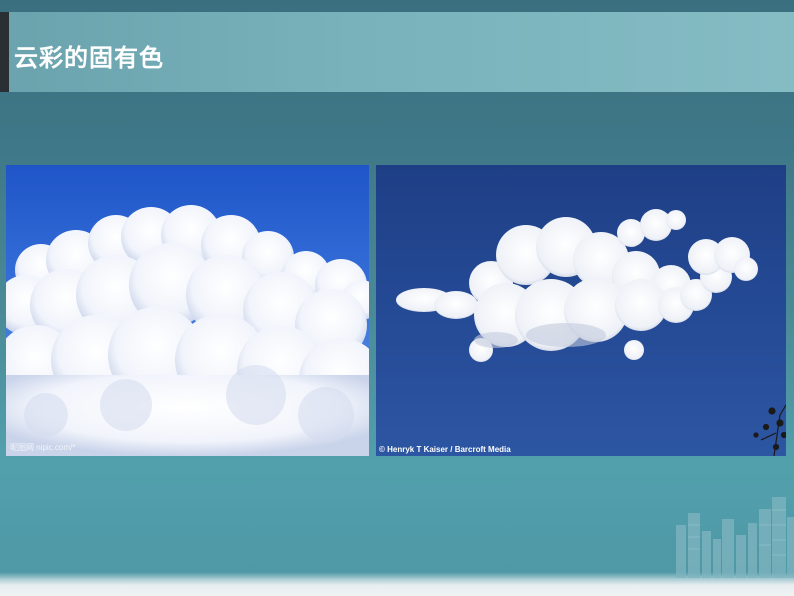  I want to click on bottom-strip, so click(397, 587).